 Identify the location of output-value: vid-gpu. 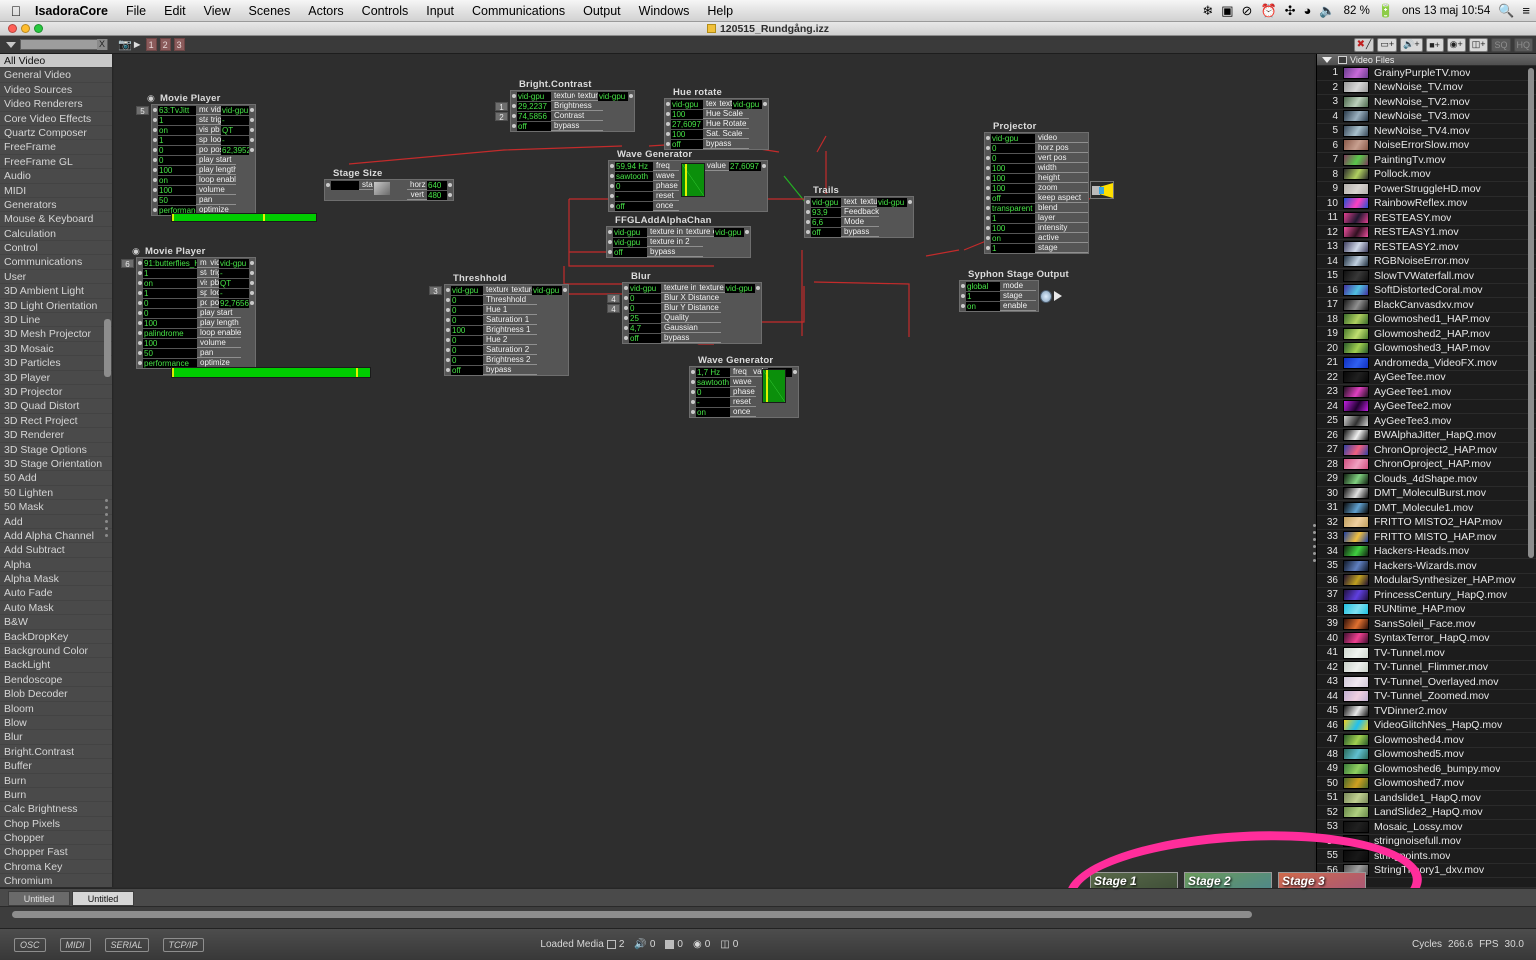
(729, 232).